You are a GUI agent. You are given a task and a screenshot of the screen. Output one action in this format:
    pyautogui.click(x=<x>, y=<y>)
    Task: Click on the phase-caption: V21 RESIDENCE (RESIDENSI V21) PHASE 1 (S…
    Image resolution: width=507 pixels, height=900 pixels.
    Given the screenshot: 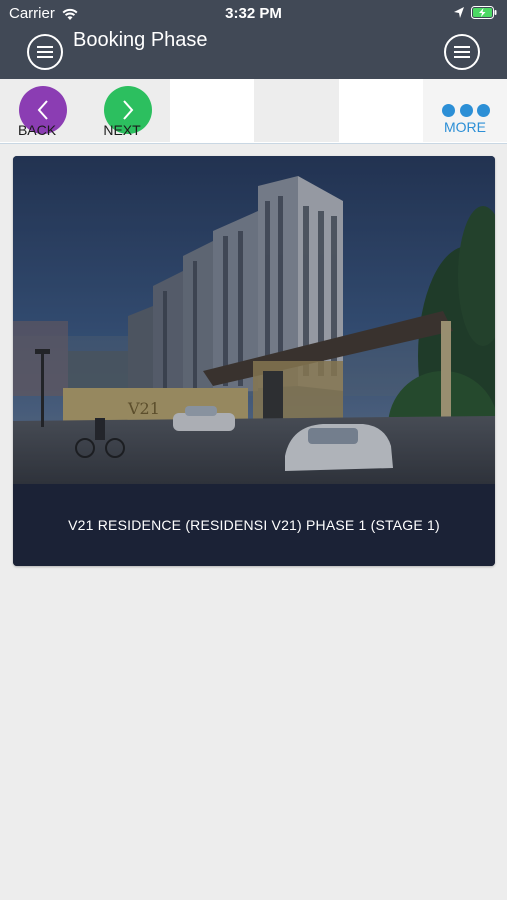 What is the action you would take?
    pyautogui.click(x=254, y=525)
    